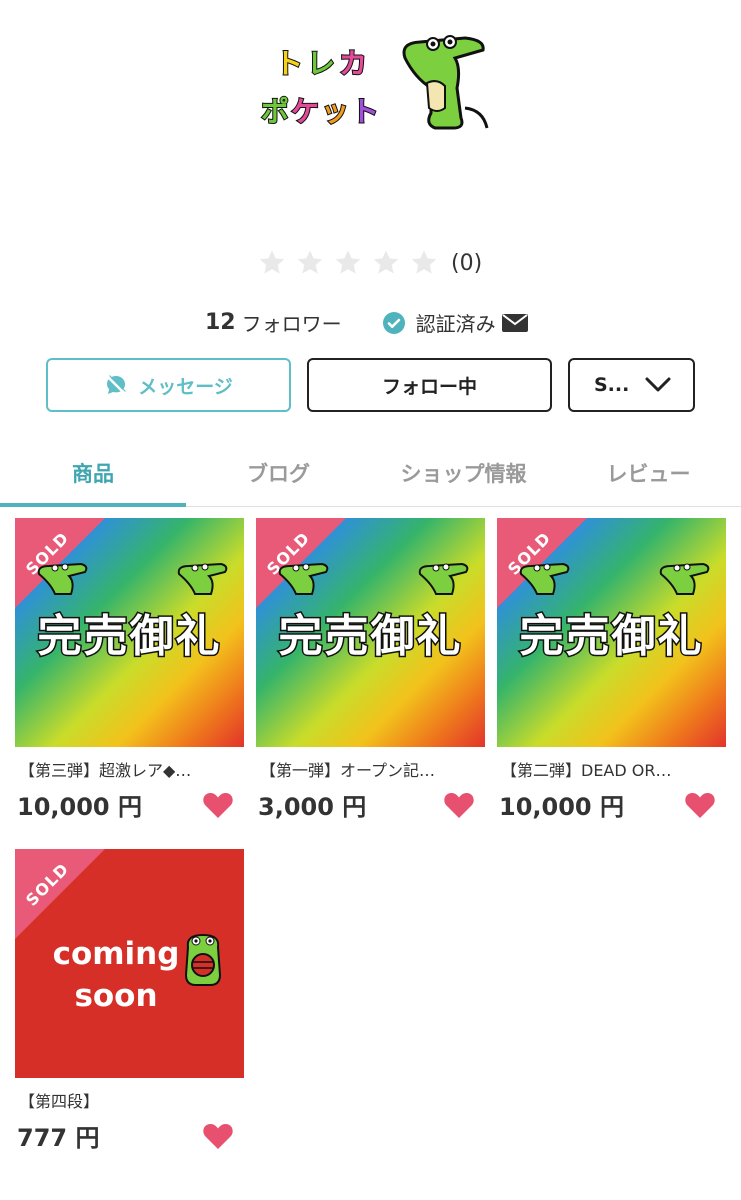 Image resolution: width=741 pixels, height=1200 pixels. What do you see at coordinates (278, 473) in the screenshot?
I see `tab-blog: ブログ` at bounding box center [278, 473].